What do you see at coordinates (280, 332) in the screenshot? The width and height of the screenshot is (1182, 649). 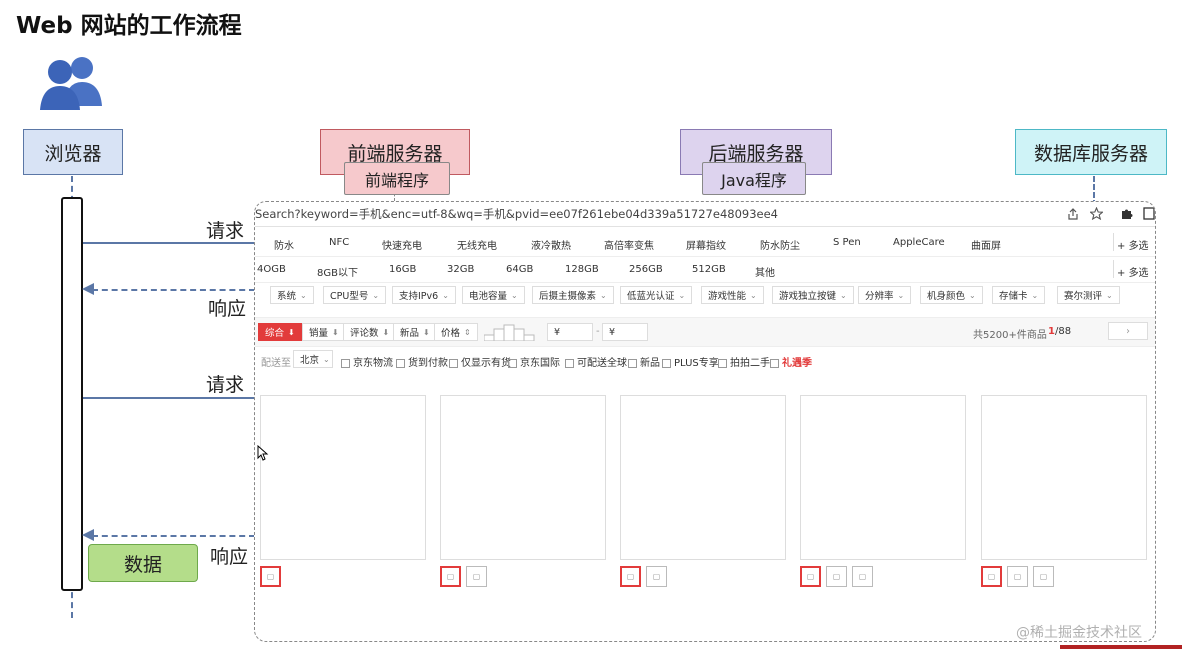 I see `sort-option: 综合 ⬇` at bounding box center [280, 332].